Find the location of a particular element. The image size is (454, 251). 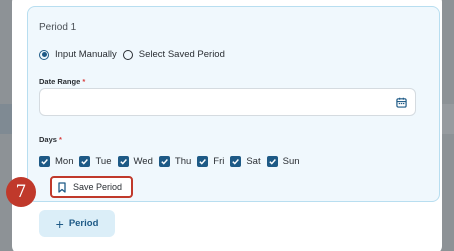

date-range-label: Date Range * is located at coordinates (62, 81).